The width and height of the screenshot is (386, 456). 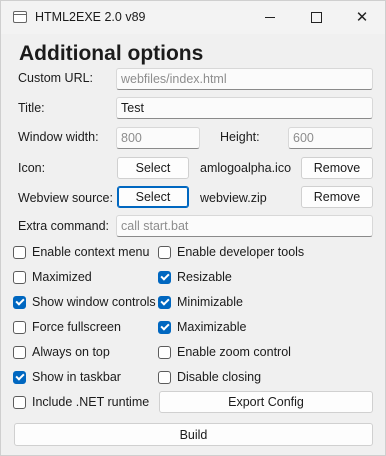 I want to click on close-icon: ✕, so click(x=362, y=17).